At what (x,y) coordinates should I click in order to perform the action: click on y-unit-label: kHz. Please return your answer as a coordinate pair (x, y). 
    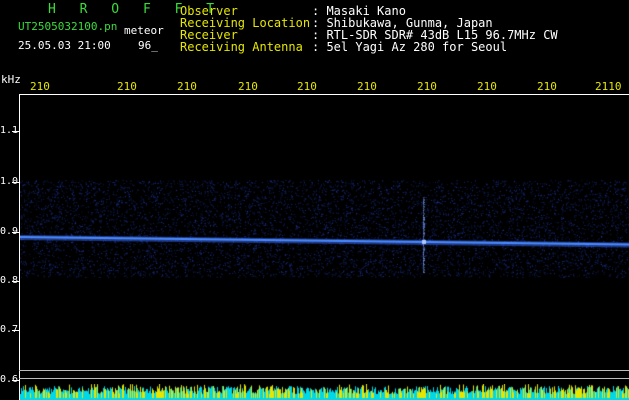
    Looking at the image, I should click on (11, 79).